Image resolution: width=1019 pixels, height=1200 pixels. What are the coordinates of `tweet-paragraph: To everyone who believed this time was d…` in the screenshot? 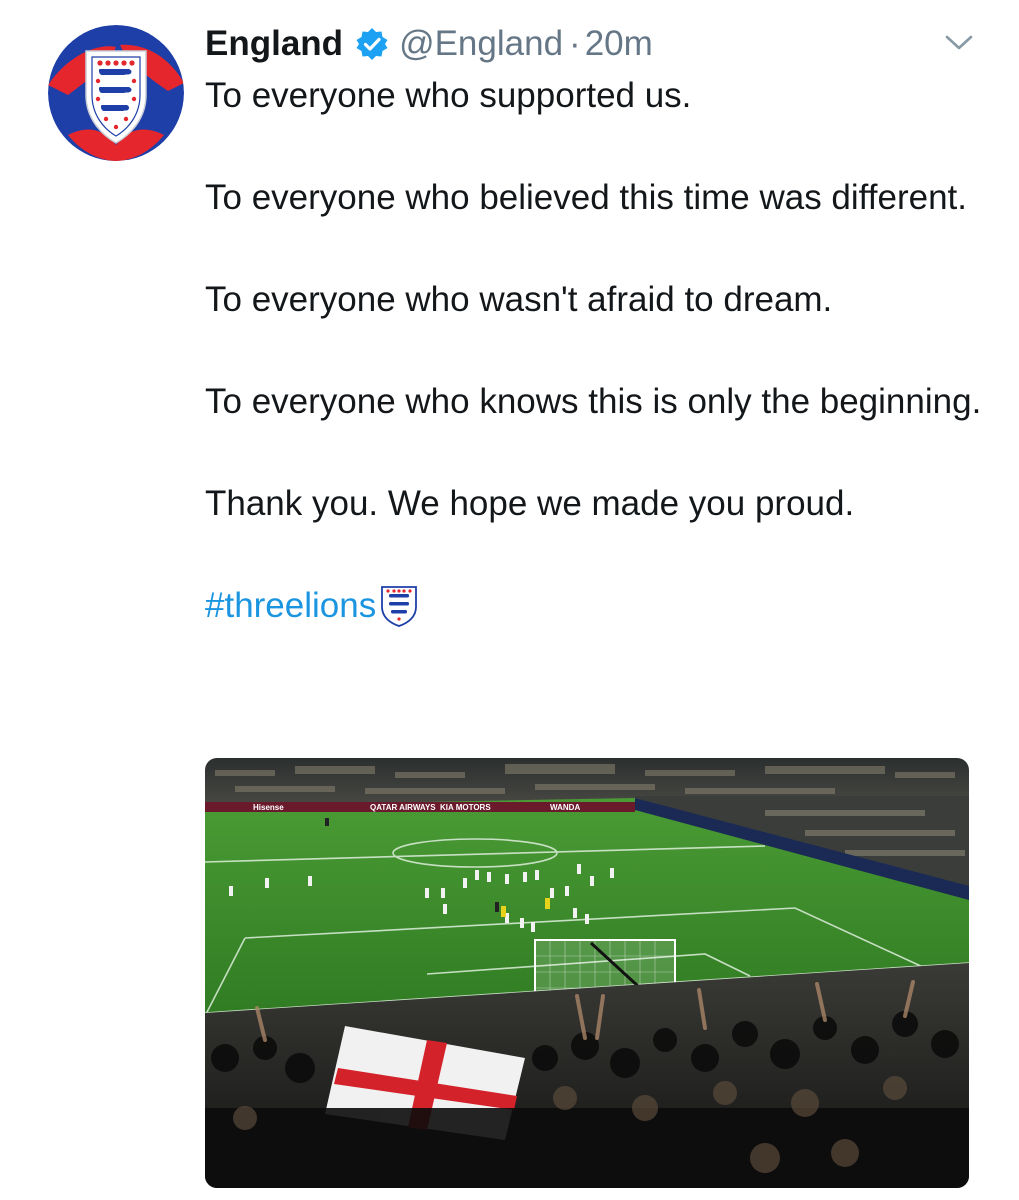 It's located at (586, 197).